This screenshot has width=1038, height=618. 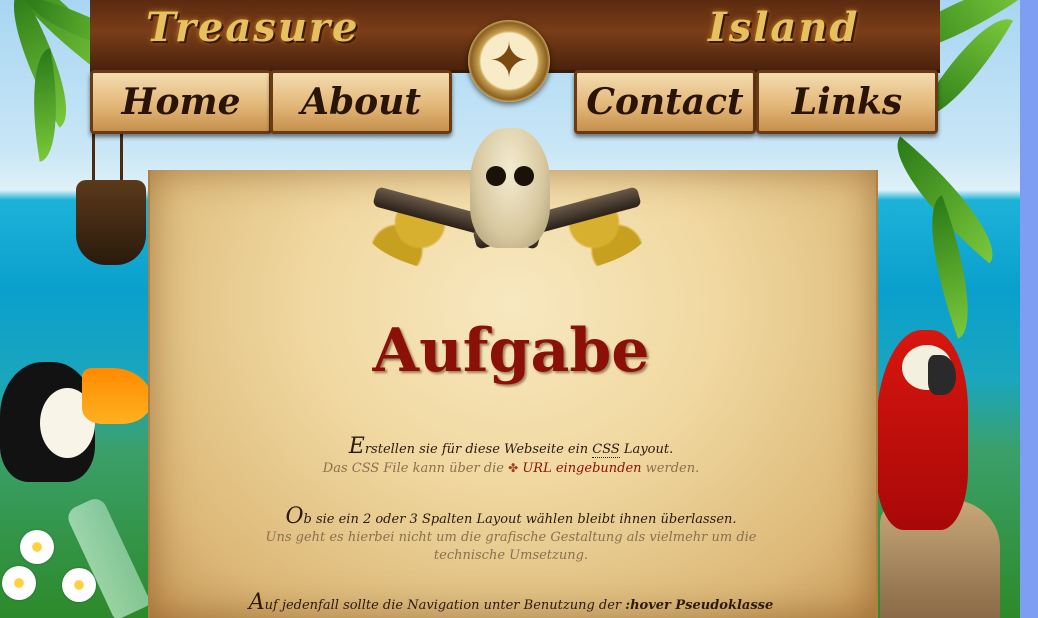 What do you see at coordinates (581, 468) in the screenshot?
I see `url-link: URL eingebunden` at bounding box center [581, 468].